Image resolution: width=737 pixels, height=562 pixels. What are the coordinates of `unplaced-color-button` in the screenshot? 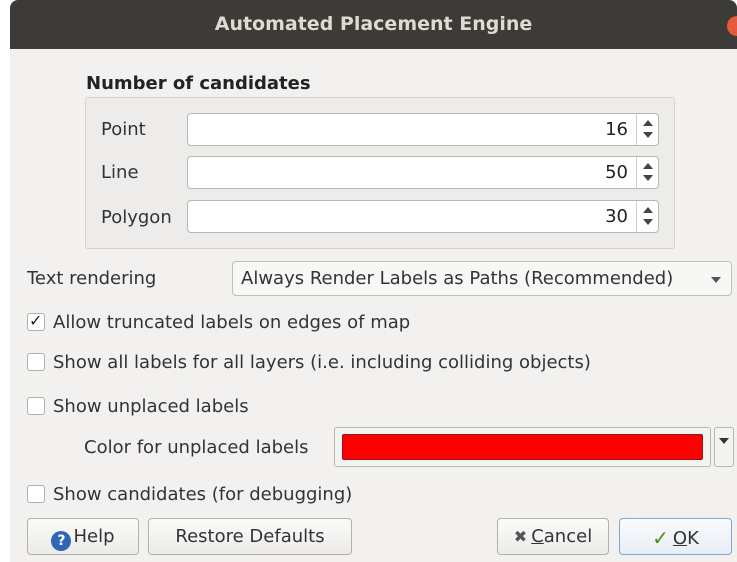 It's located at (522, 447).